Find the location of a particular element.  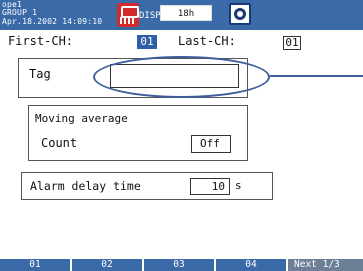

softkey-next: Next 1/3 is located at coordinates (325, 265).